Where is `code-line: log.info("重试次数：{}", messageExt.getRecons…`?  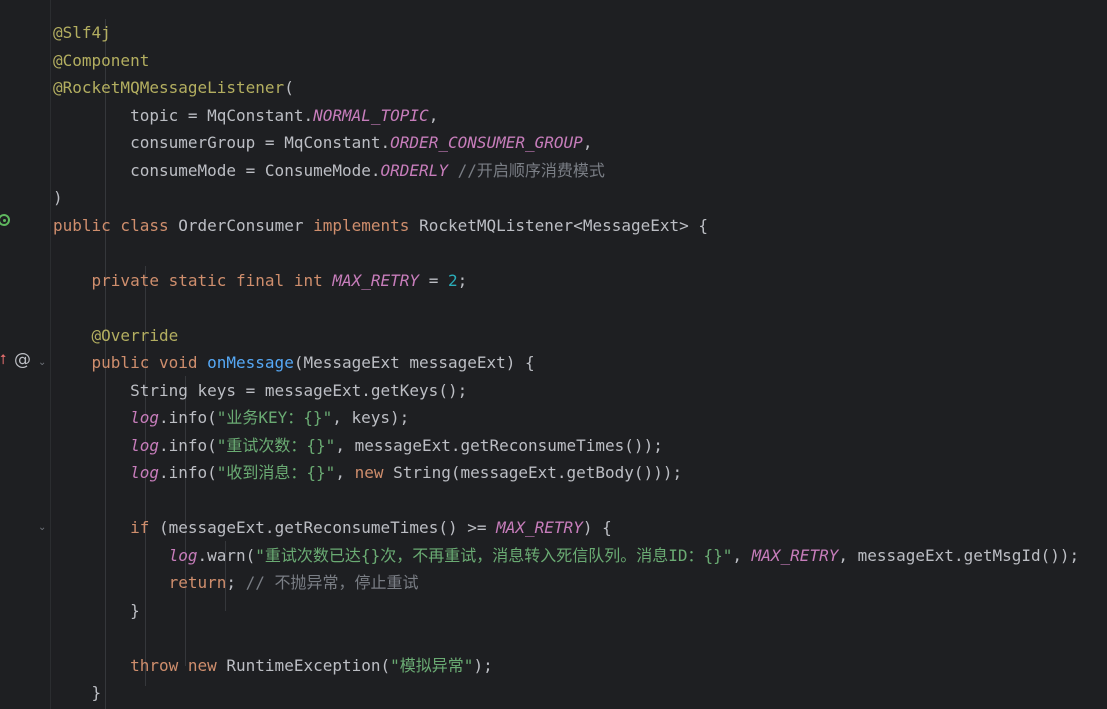 code-line: log.info("重试次数：{}", messageExt.getRecons… is located at coordinates (580, 446).